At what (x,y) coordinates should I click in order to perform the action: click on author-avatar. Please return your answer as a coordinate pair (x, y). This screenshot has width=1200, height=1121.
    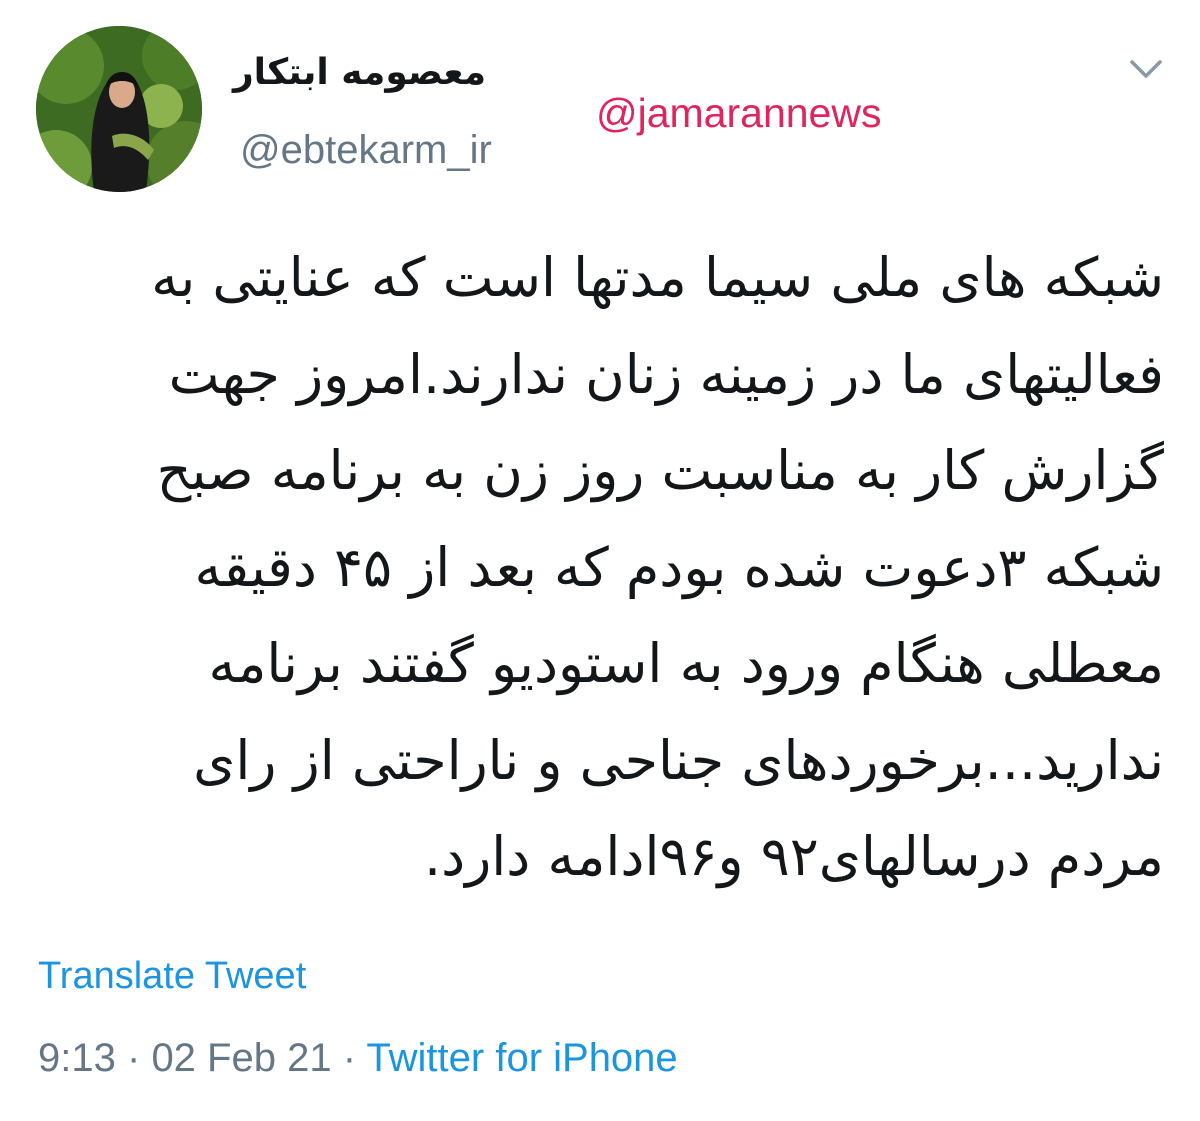
    Looking at the image, I should click on (119, 109).